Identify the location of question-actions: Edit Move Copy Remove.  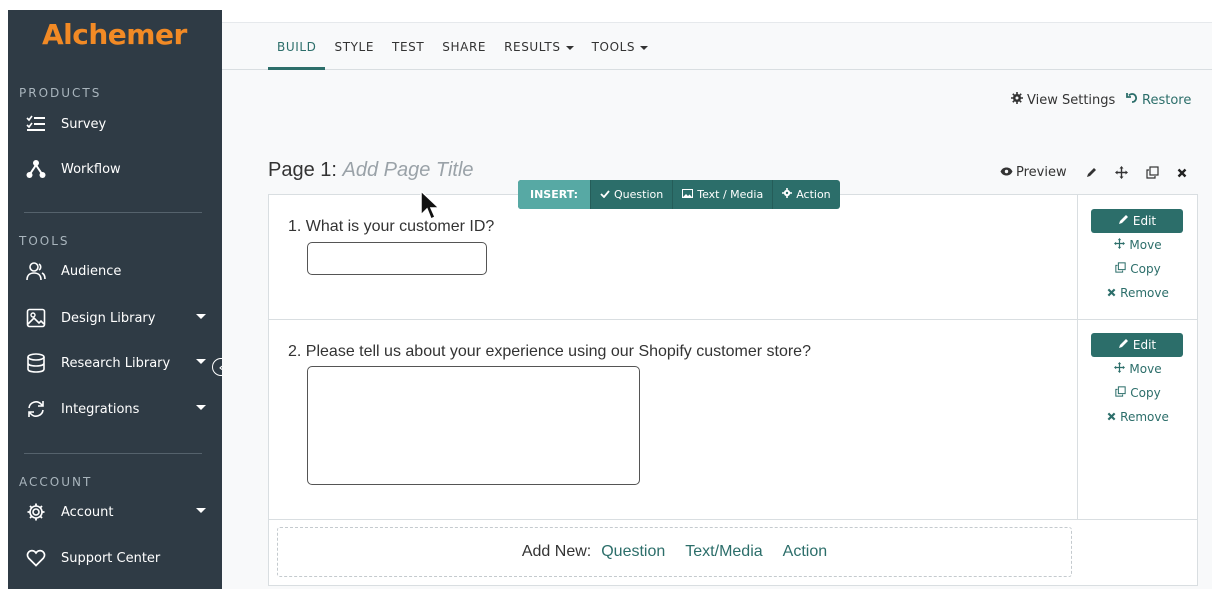
(1137, 257).